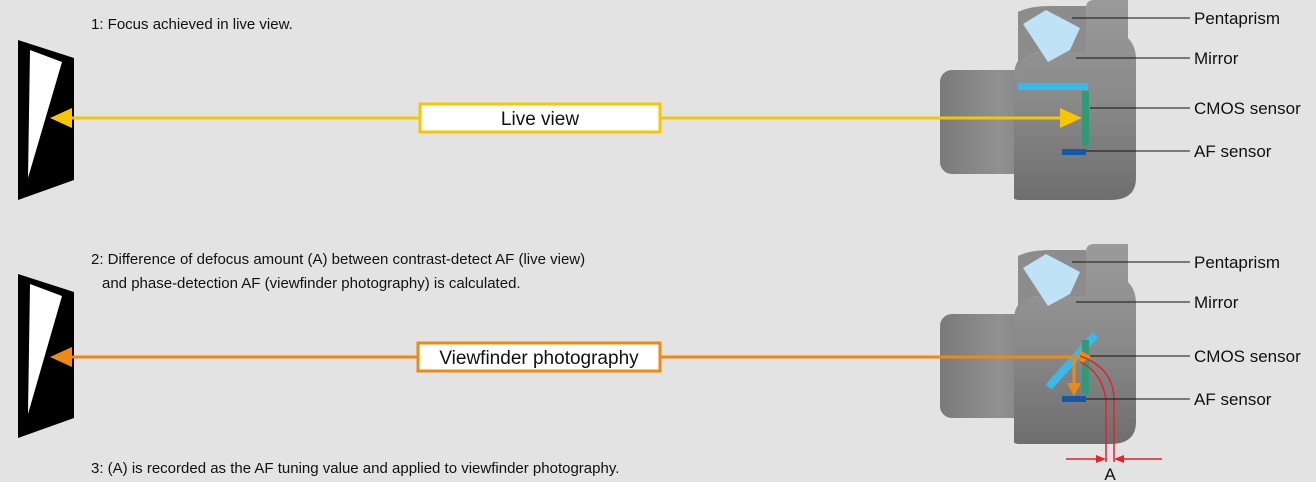  Describe the element at coordinates (192, 24) in the screenshot. I see `panel-1-caption: 1: Focus achieved in live view.` at that location.